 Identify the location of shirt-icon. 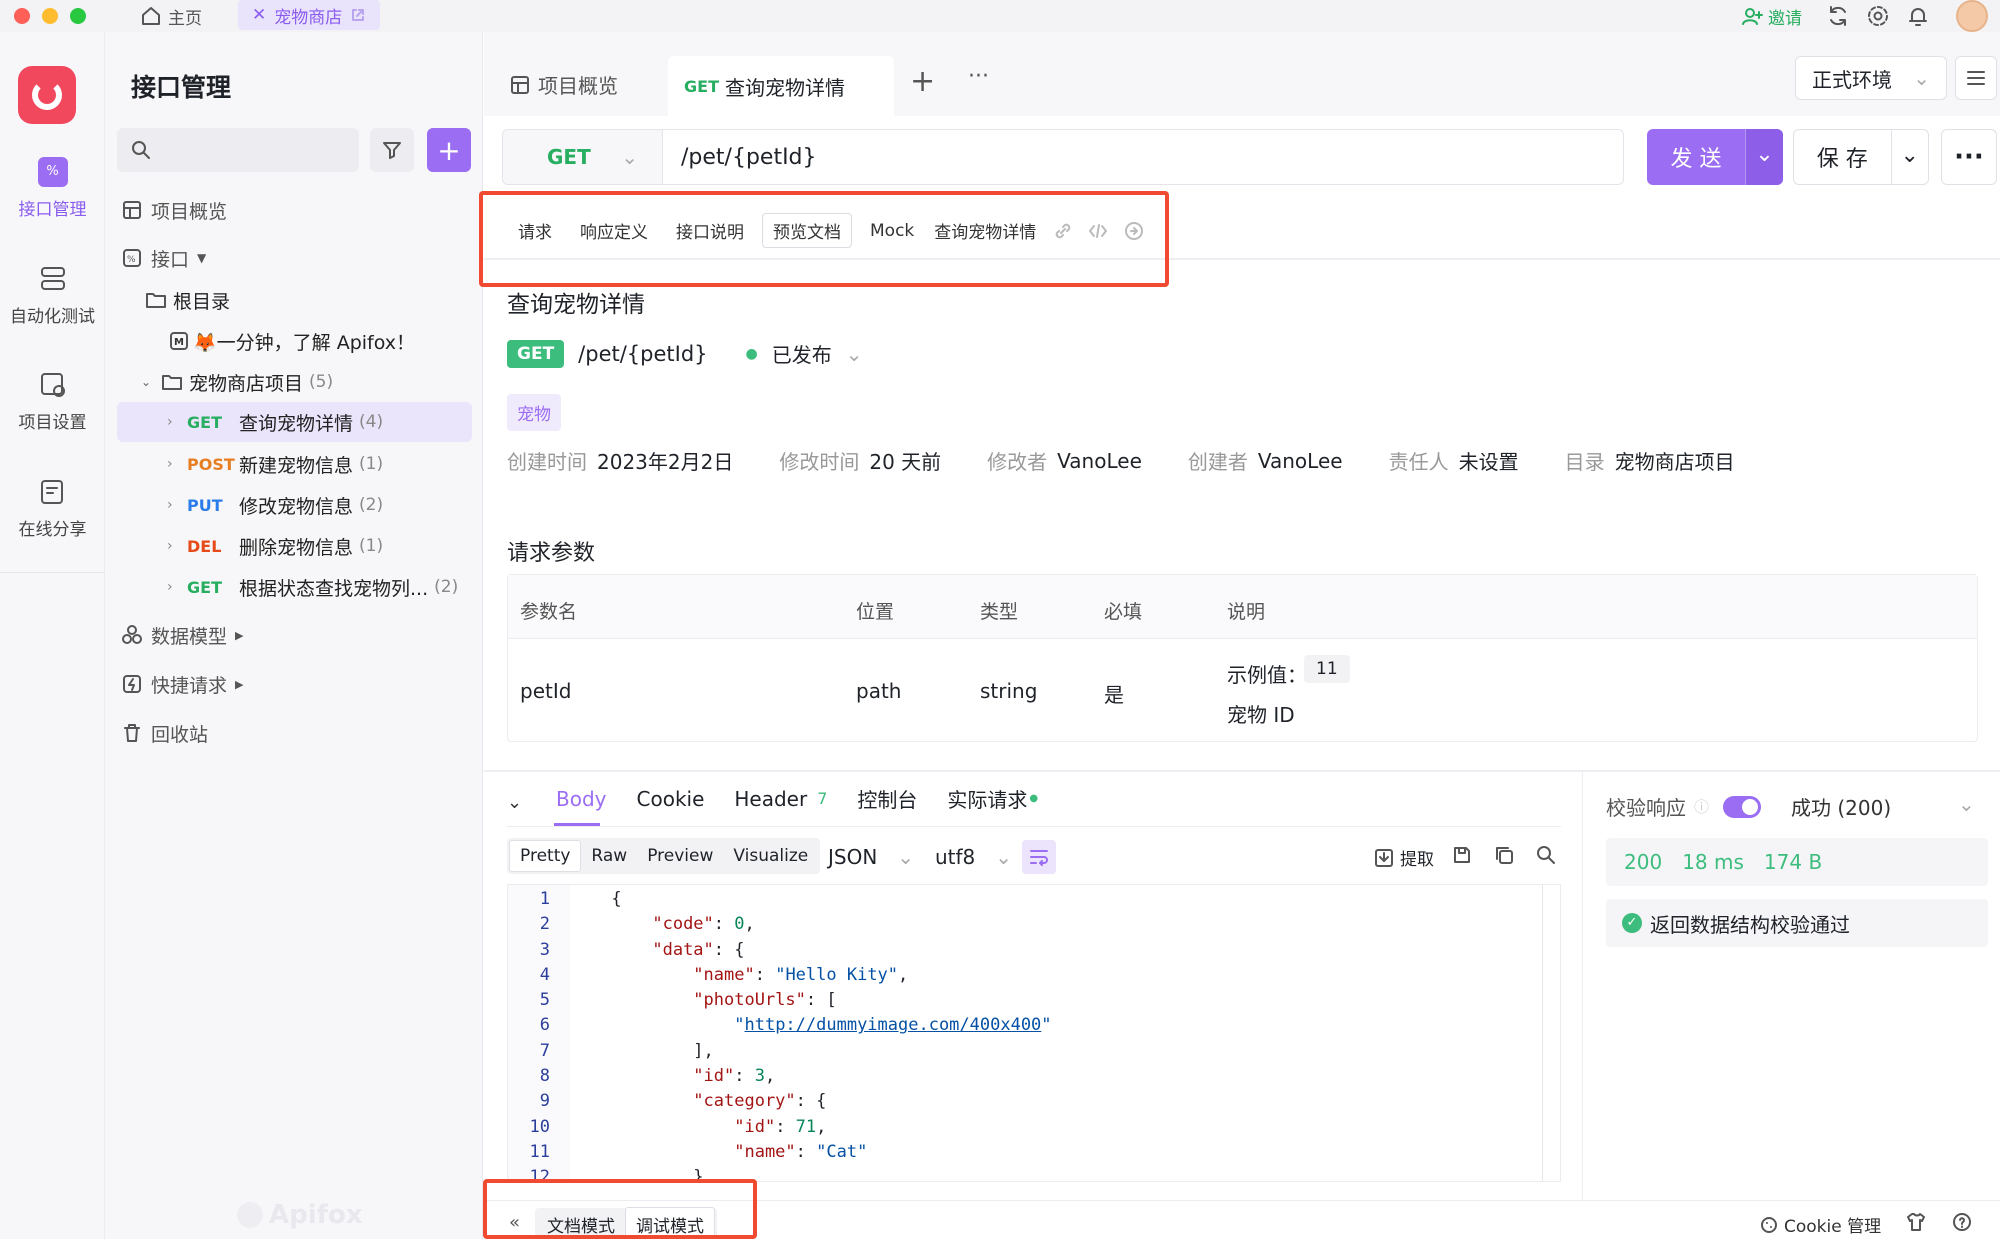
(1916, 1222).